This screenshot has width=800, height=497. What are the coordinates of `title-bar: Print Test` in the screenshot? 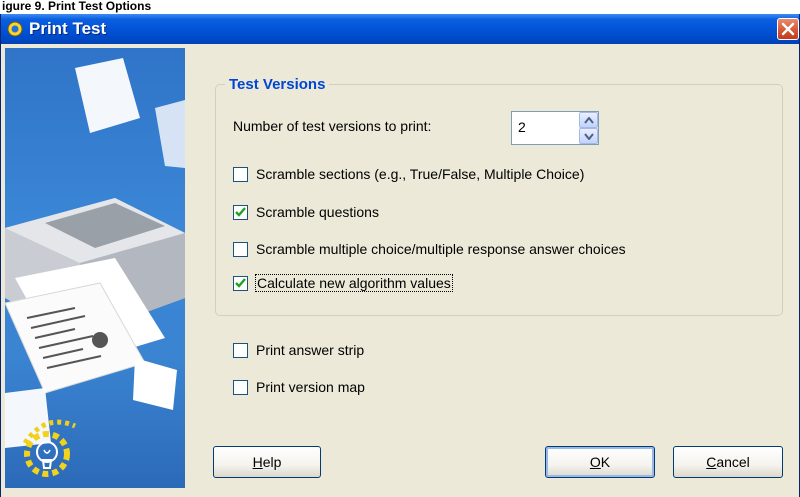 It's located at (400, 29).